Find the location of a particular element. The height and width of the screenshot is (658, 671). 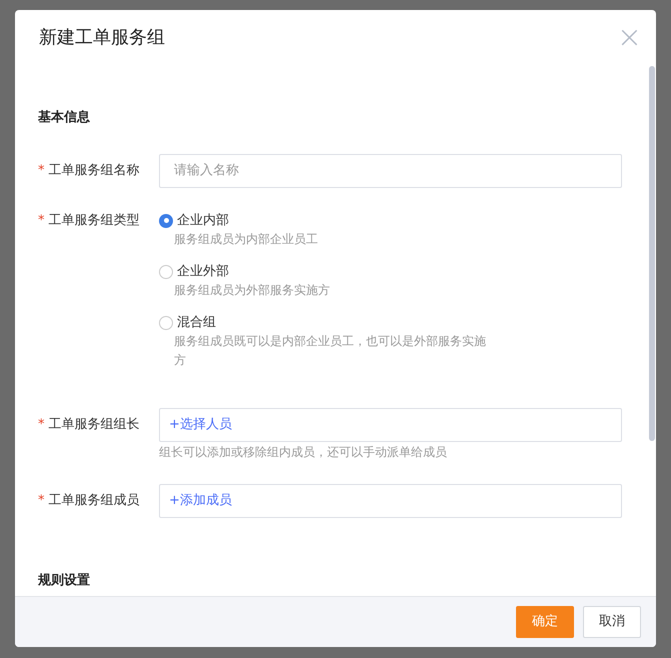

field-label: 工单服务组类型 is located at coordinates (94, 221).